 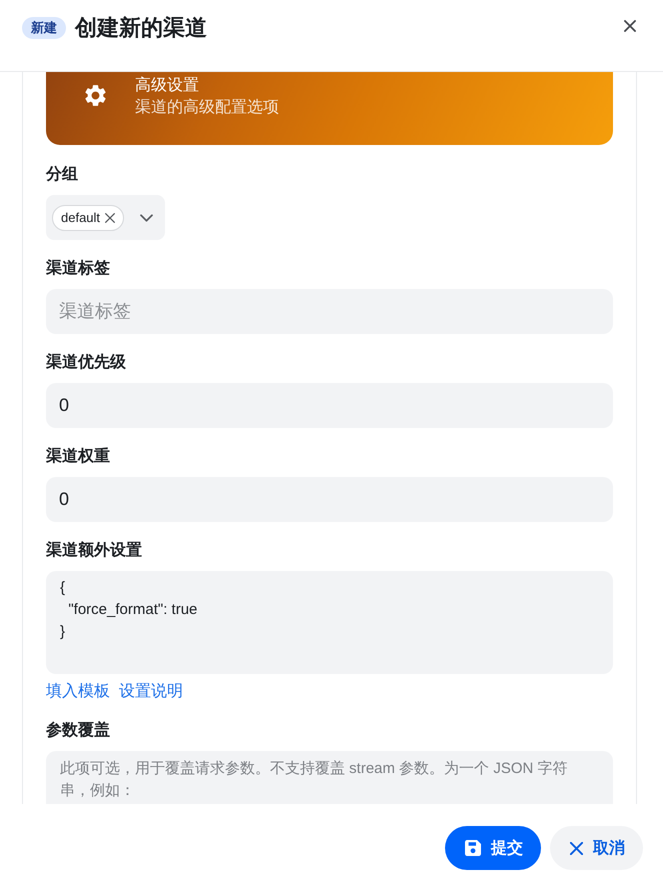 What do you see at coordinates (151, 692) in the screenshot?
I see `text-link: 设置说明` at bounding box center [151, 692].